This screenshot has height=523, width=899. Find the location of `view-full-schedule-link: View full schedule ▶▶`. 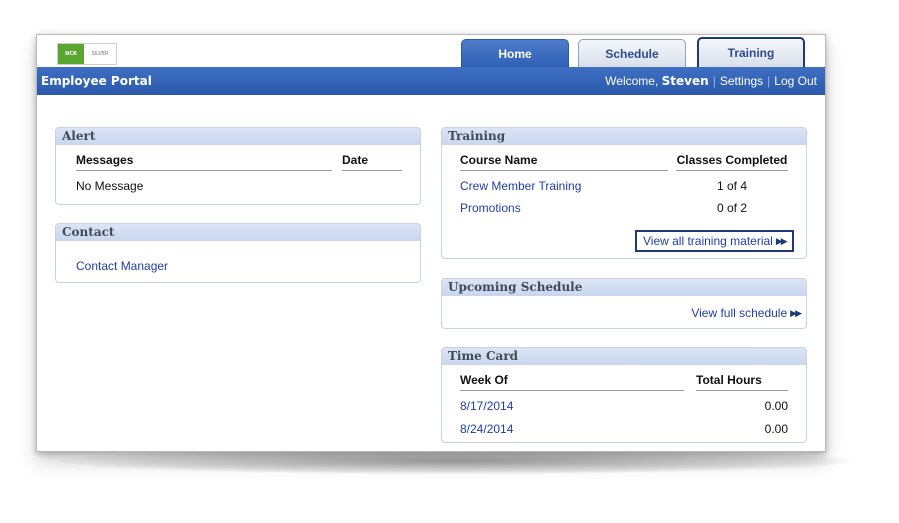

view-full-schedule-link: View full schedule ▶▶ is located at coordinates (746, 313).